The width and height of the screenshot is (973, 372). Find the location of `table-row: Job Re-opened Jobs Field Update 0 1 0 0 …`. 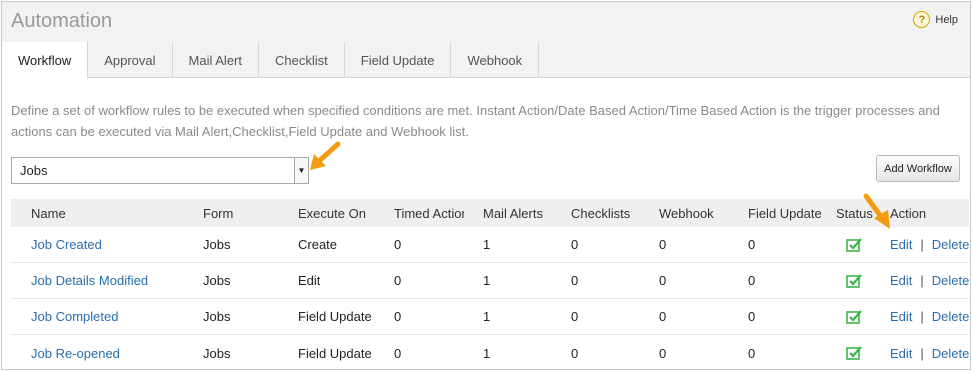

table-row: Job Re-opened Jobs Field Update 0 1 0 0 … is located at coordinates (490, 353).